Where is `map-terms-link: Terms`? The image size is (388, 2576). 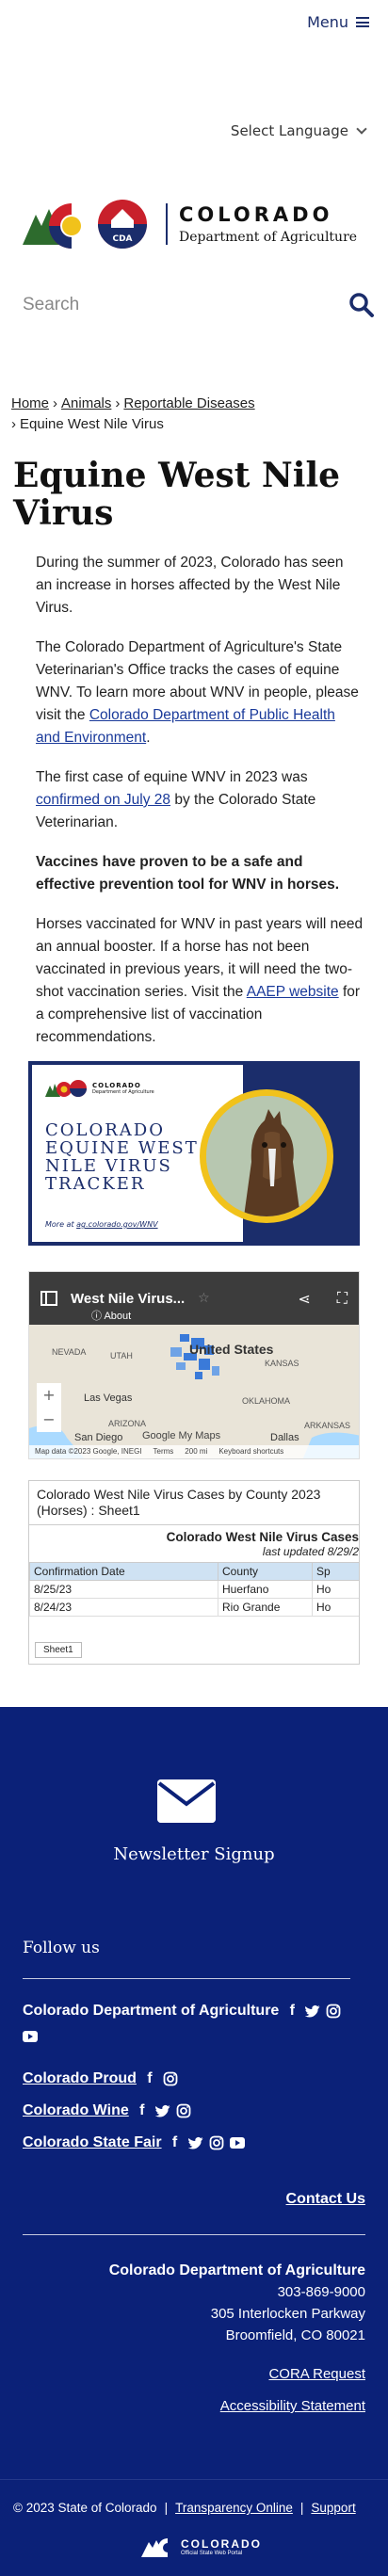 map-terms-link: Terms is located at coordinates (164, 1452).